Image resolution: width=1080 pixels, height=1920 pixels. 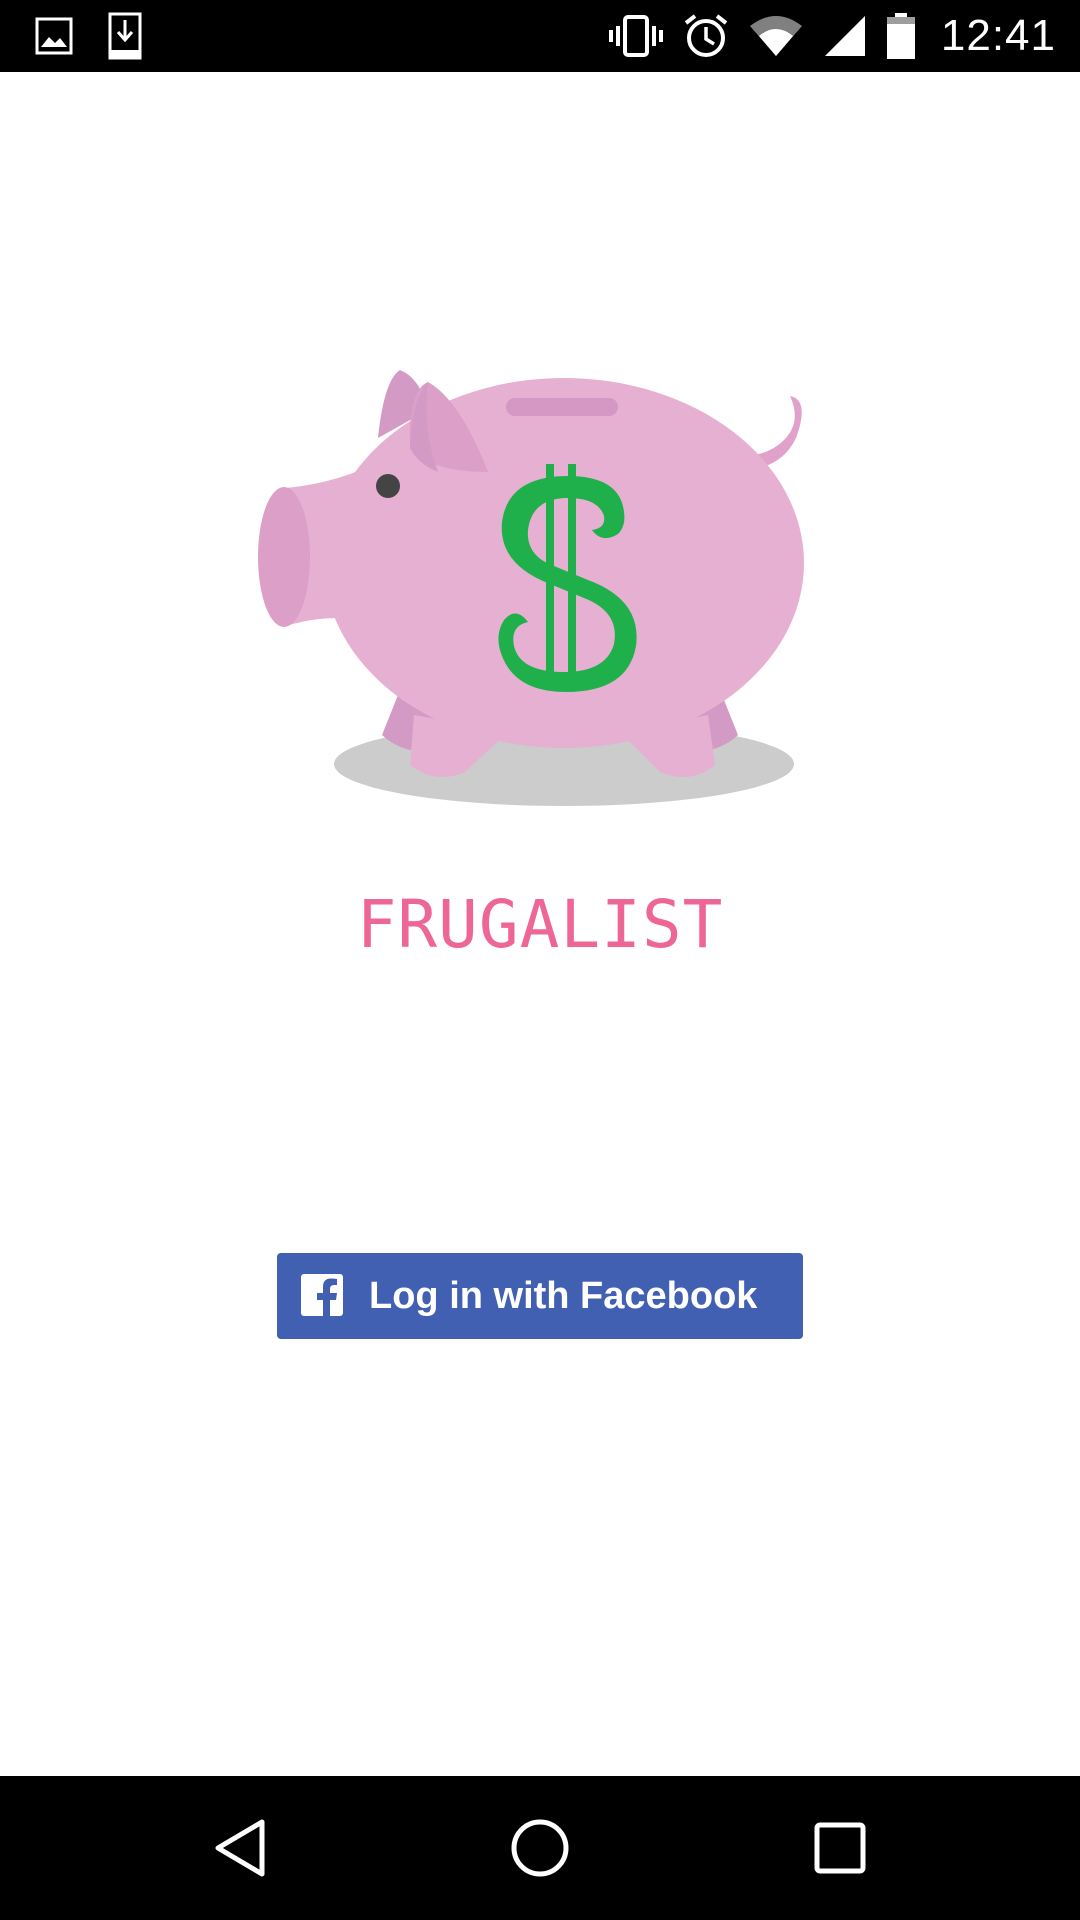 I want to click on facebook-icon, so click(x=322, y=1295).